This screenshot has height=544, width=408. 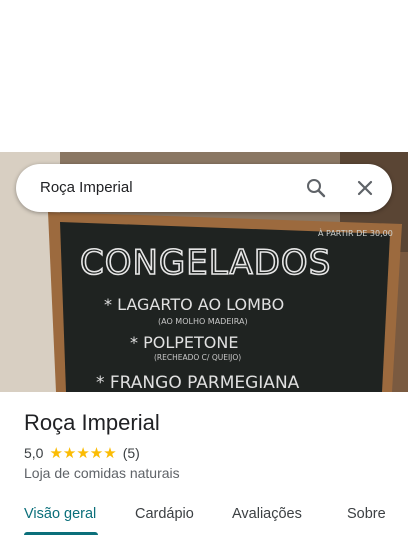 What do you see at coordinates (184, 342) in the screenshot?
I see `board-line-2: * POLPETONE` at bounding box center [184, 342].